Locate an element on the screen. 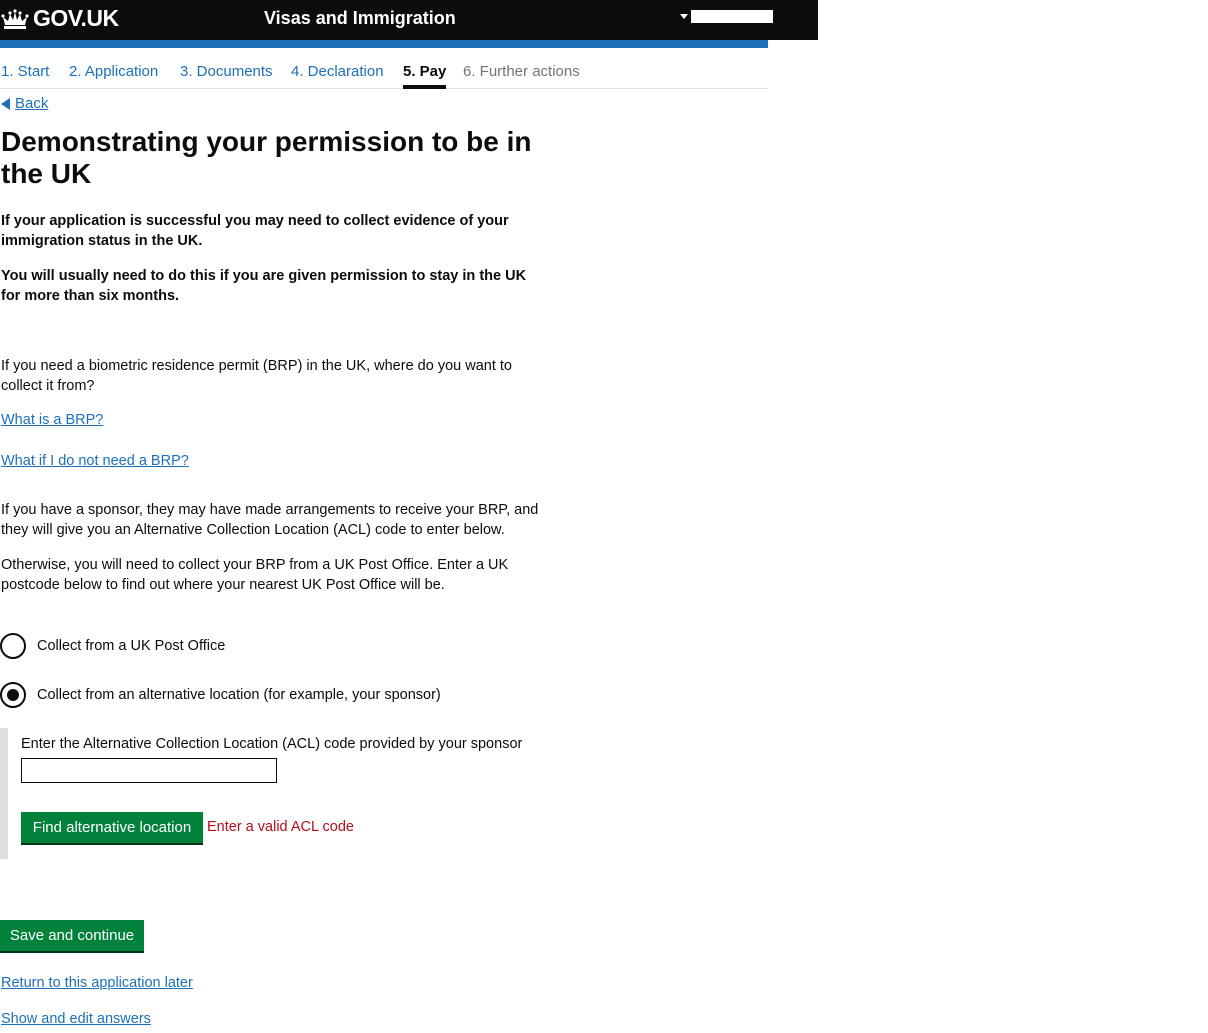 The height and width of the screenshot is (1033, 1208). find-alternative-location-button: Find alternative location is located at coordinates (112, 827).